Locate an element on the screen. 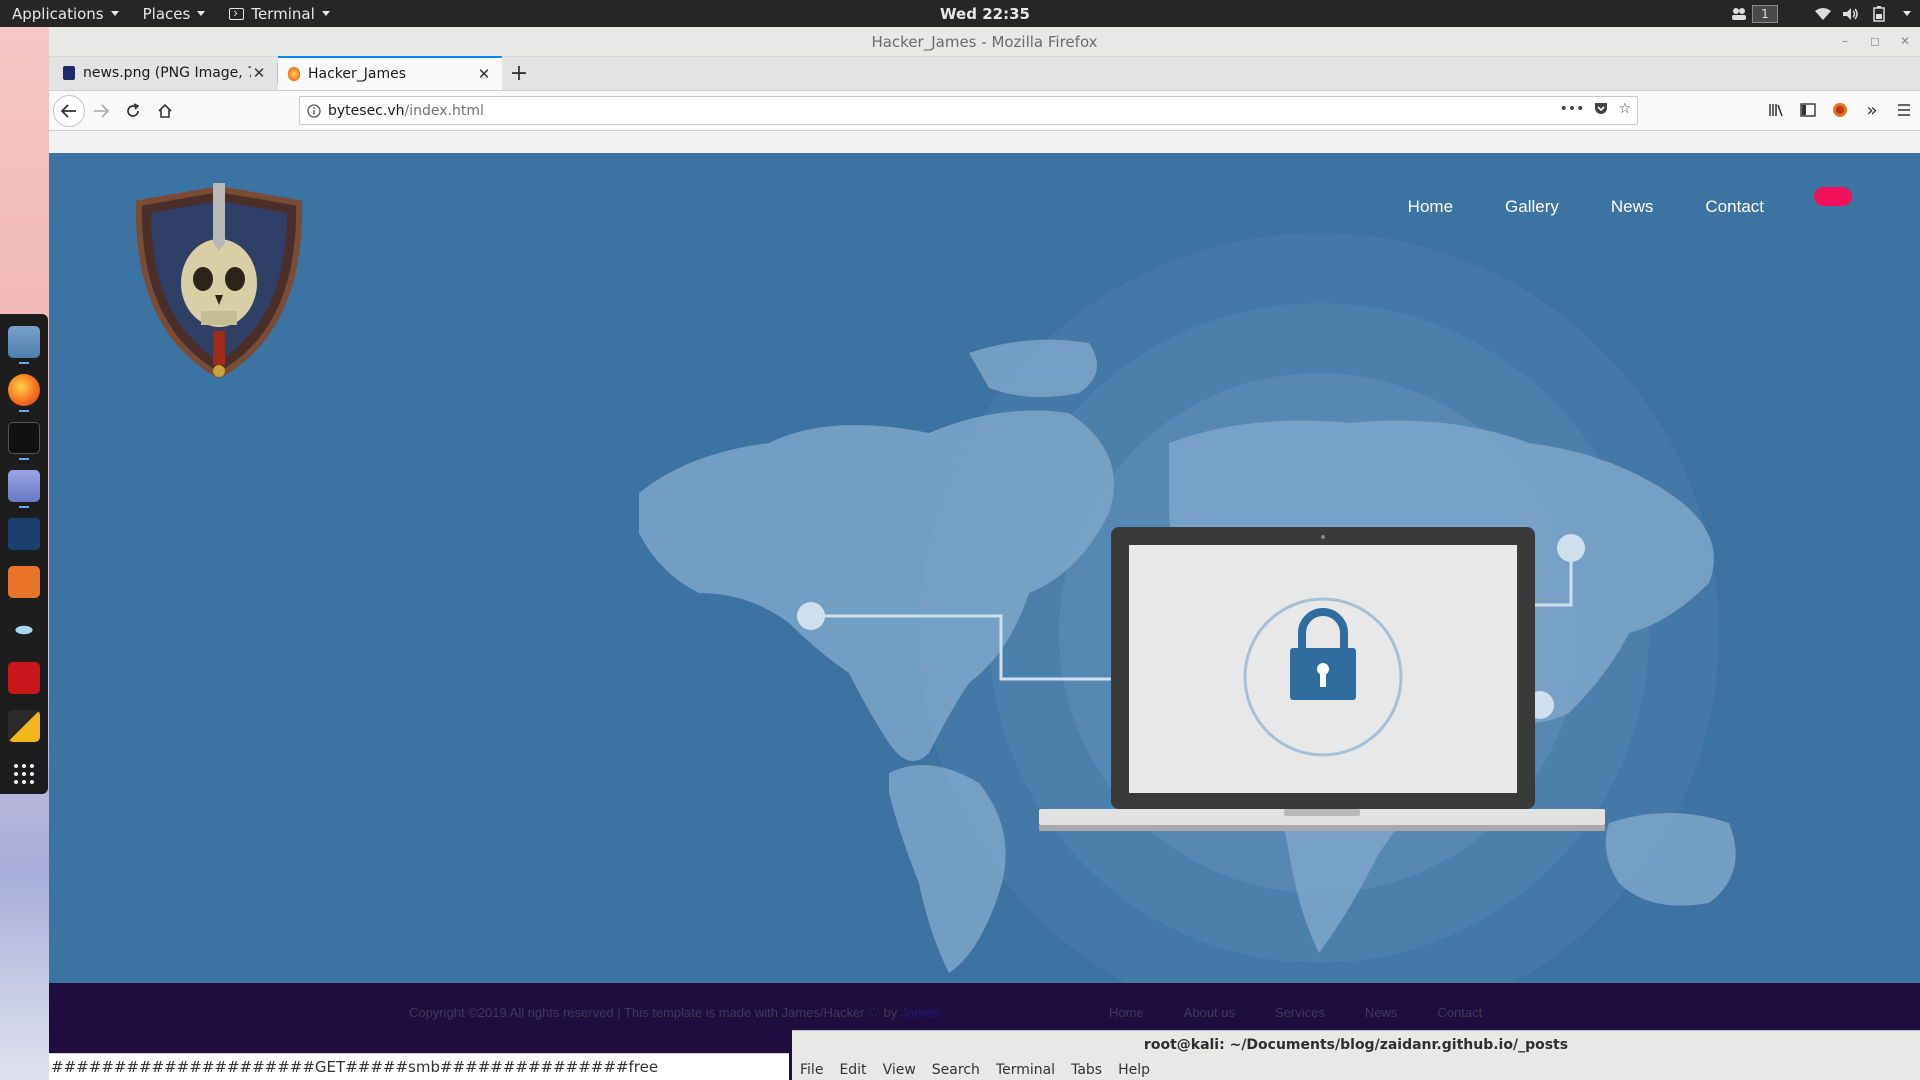 The image size is (1920, 1080). footer-link-services: Services is located at coordinates (1300, 1012).